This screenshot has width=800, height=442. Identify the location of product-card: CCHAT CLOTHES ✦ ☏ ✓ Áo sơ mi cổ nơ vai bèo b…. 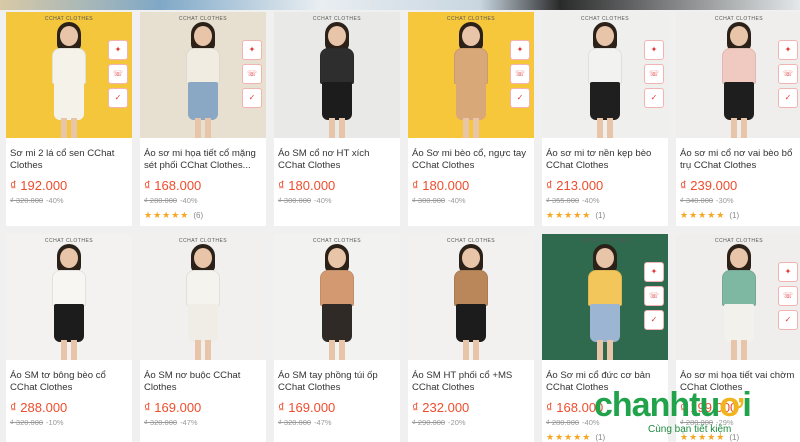
(738, 119).